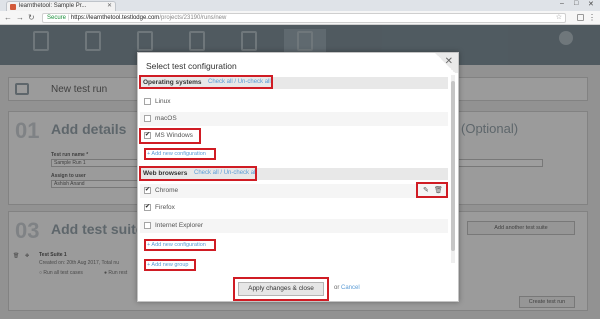  I want to click on favicon-icon, so click(13, 7).